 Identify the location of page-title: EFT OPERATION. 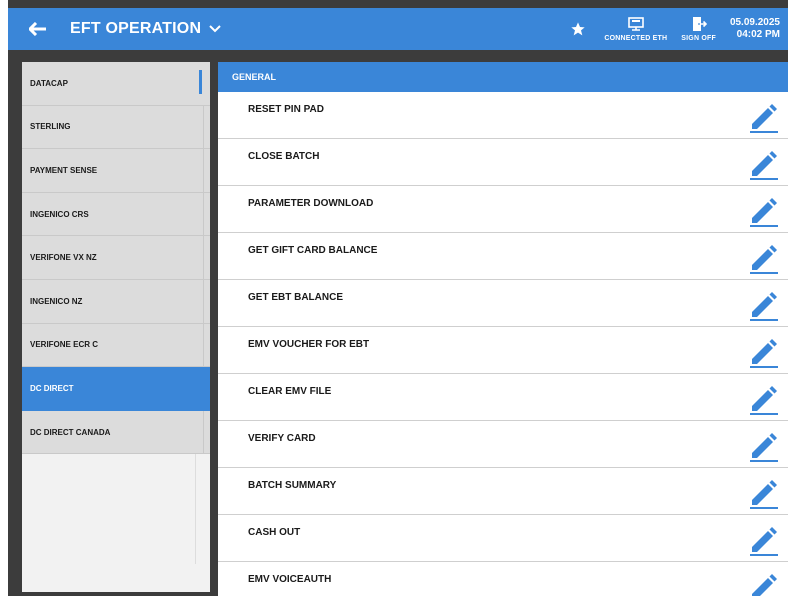
(135, 29).